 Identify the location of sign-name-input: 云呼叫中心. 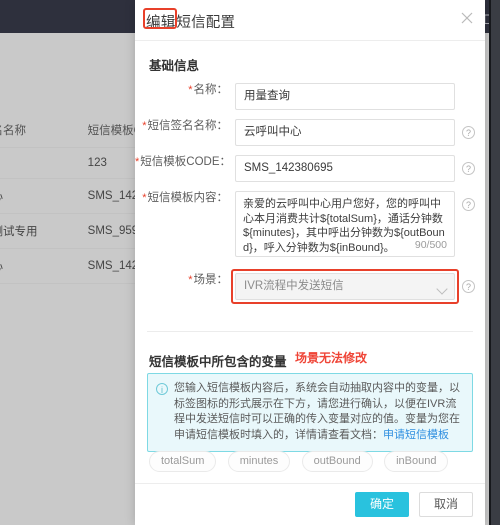
(345, 132).